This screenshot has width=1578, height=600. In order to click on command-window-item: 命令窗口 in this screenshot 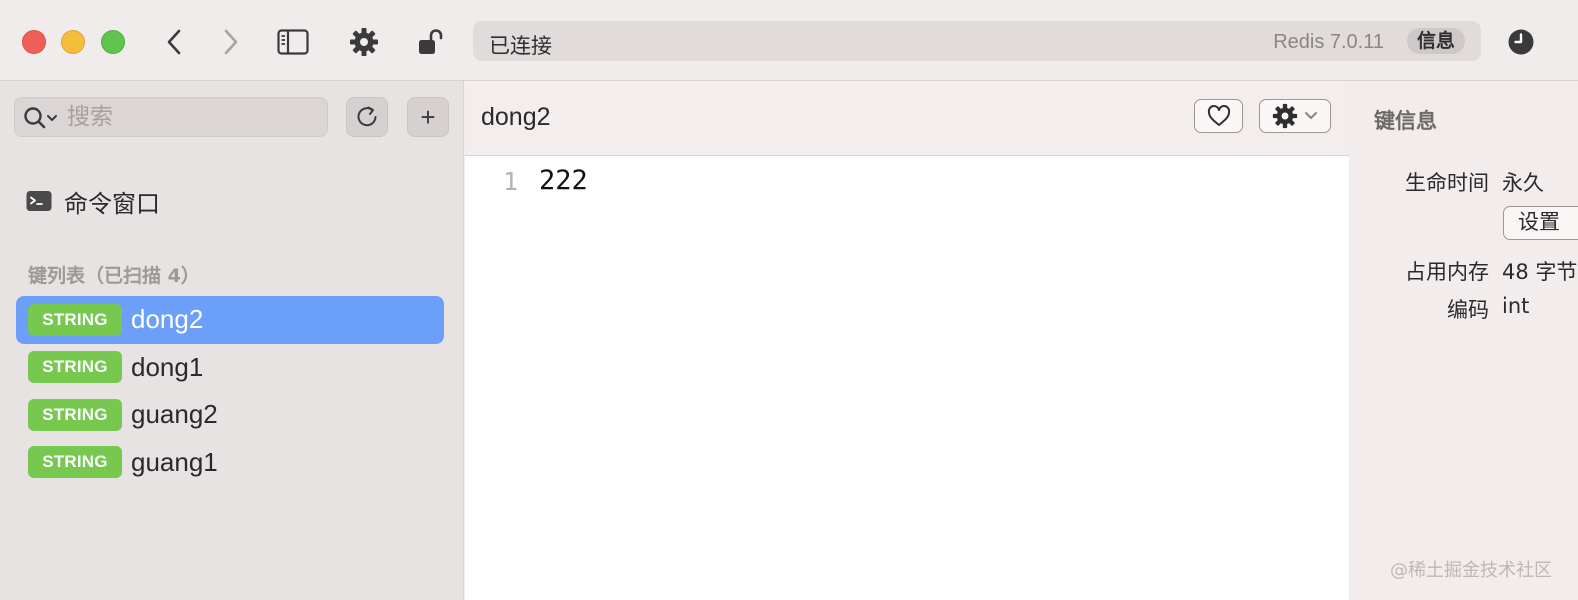, I will do `click(93, 201)`.